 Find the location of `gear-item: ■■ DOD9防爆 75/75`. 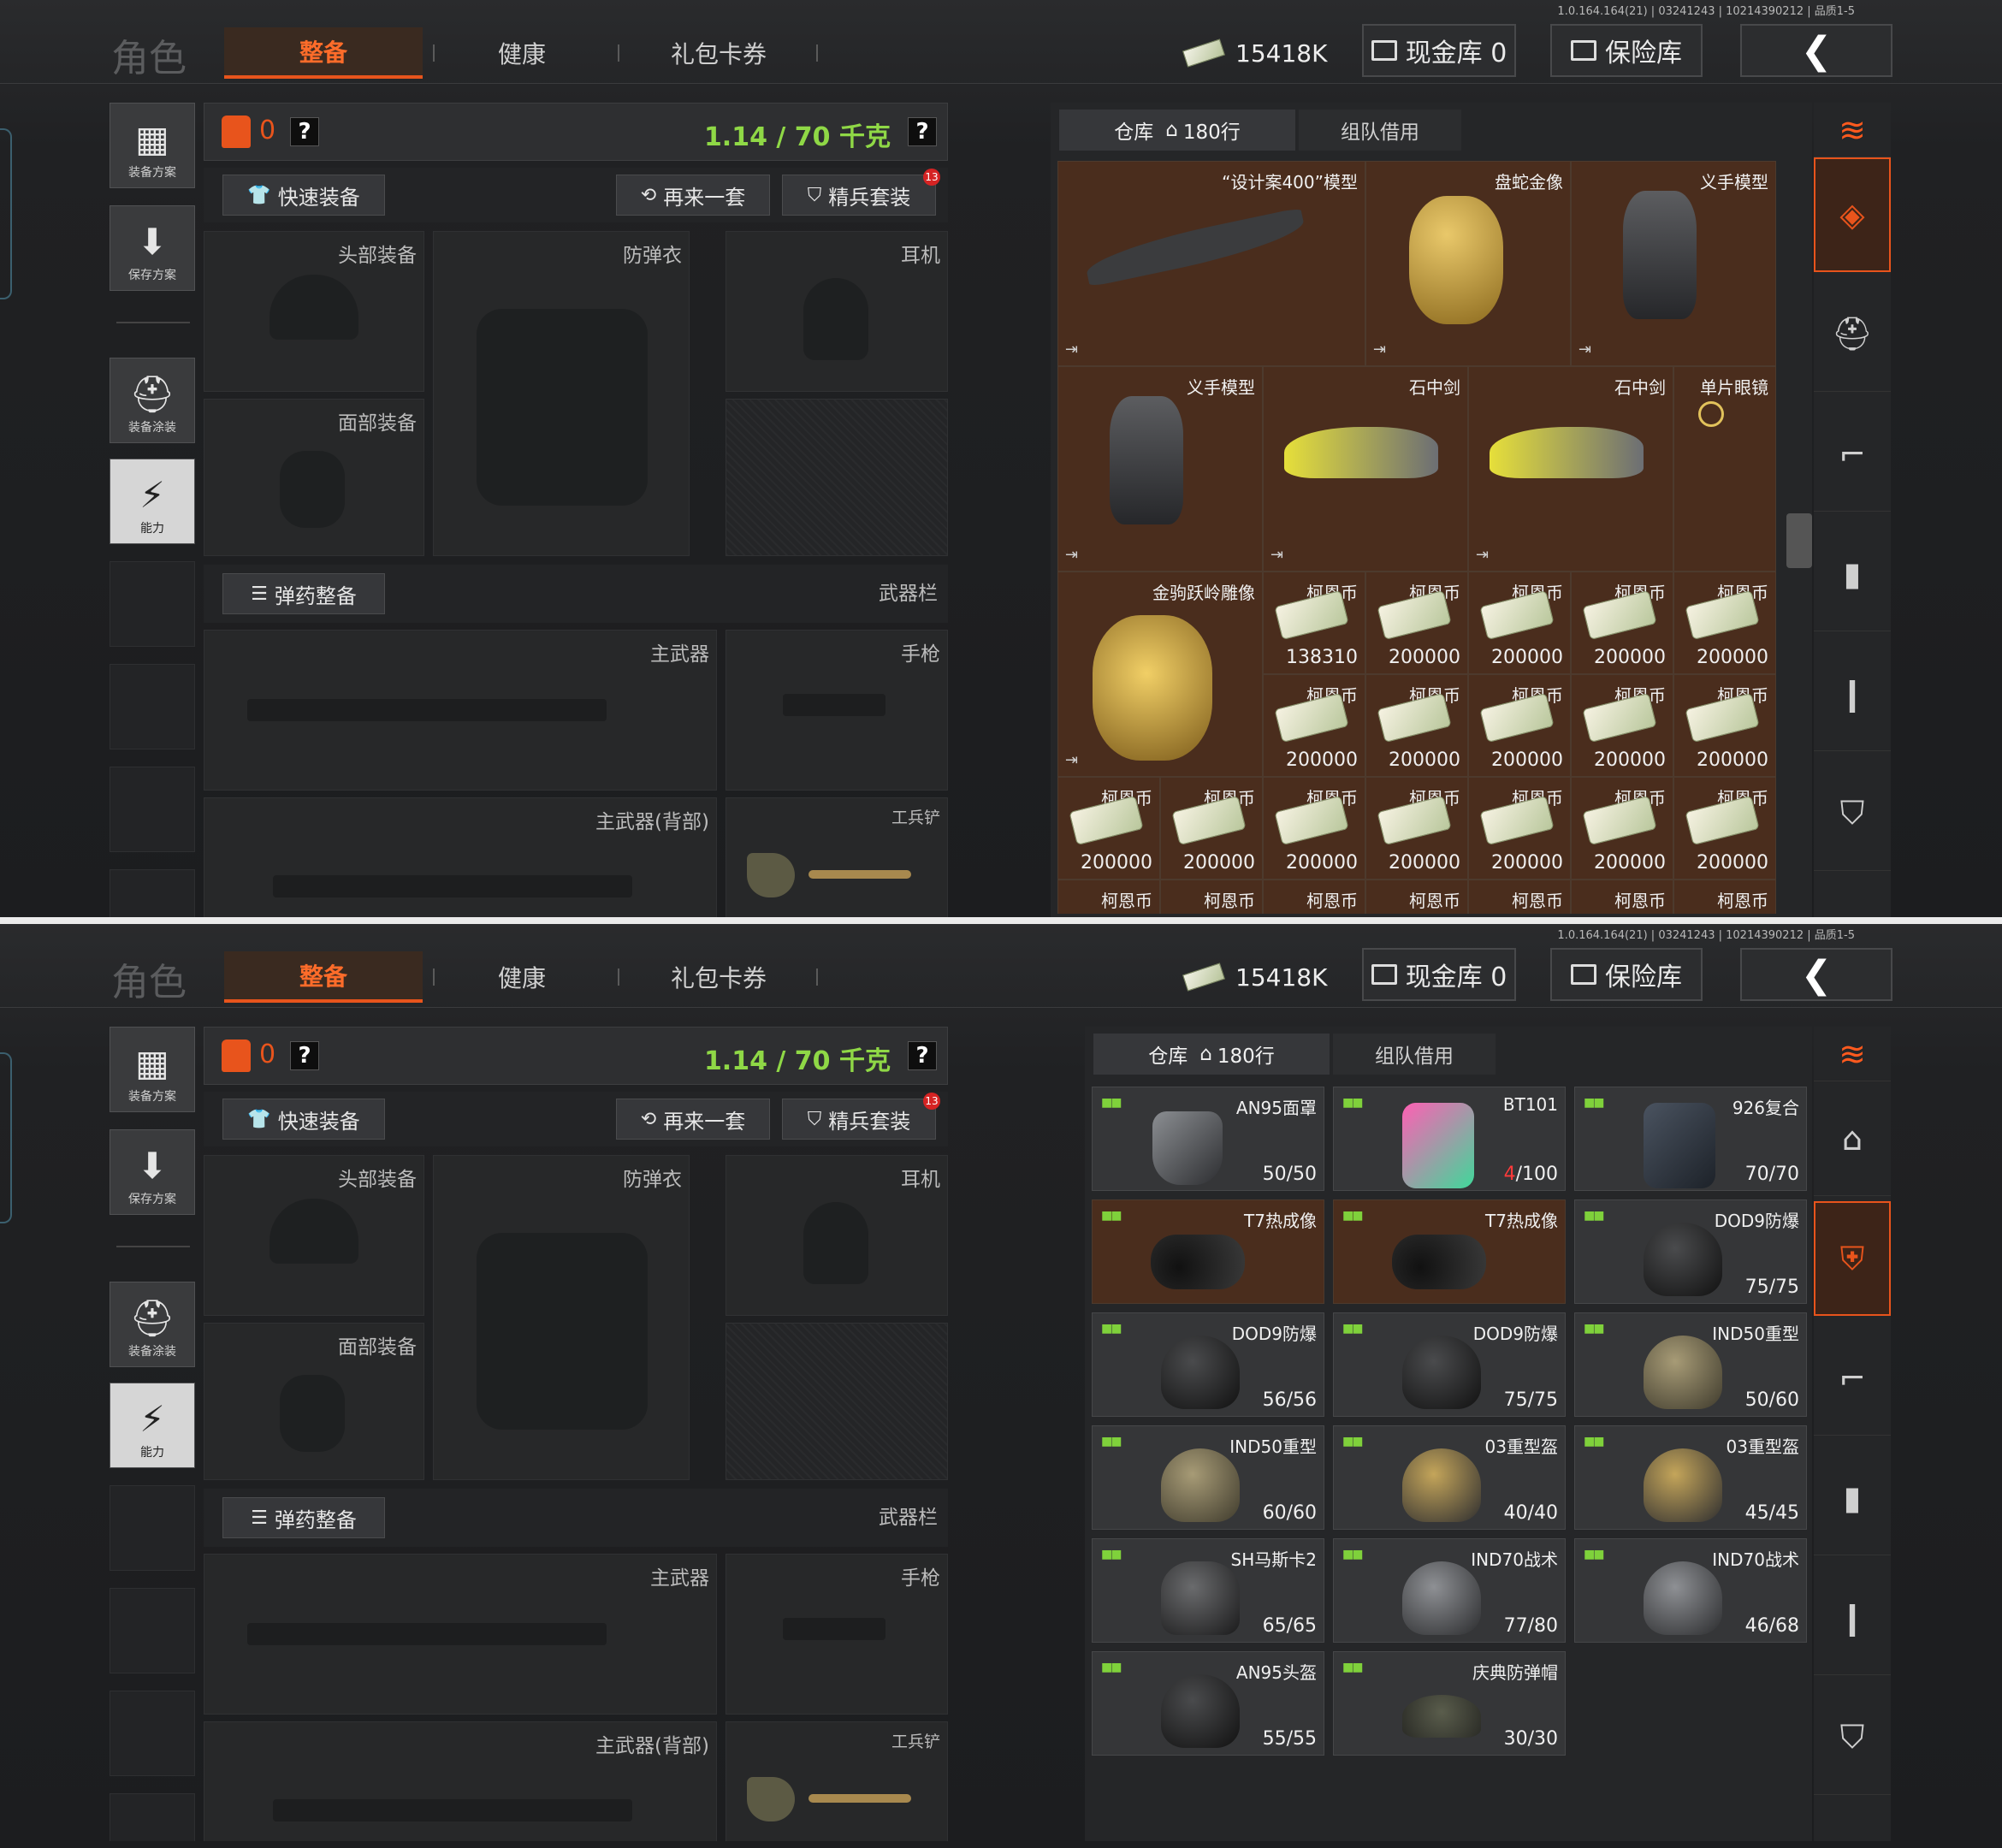

gear-item: ■■ DOD9防爆 75/75 is located at coordinates (1690, 1251).